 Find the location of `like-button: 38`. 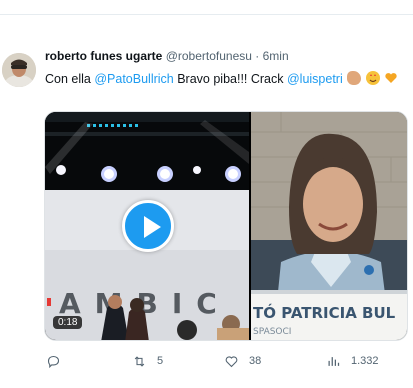

like-button: 38 is located at coordinates (242, 361).